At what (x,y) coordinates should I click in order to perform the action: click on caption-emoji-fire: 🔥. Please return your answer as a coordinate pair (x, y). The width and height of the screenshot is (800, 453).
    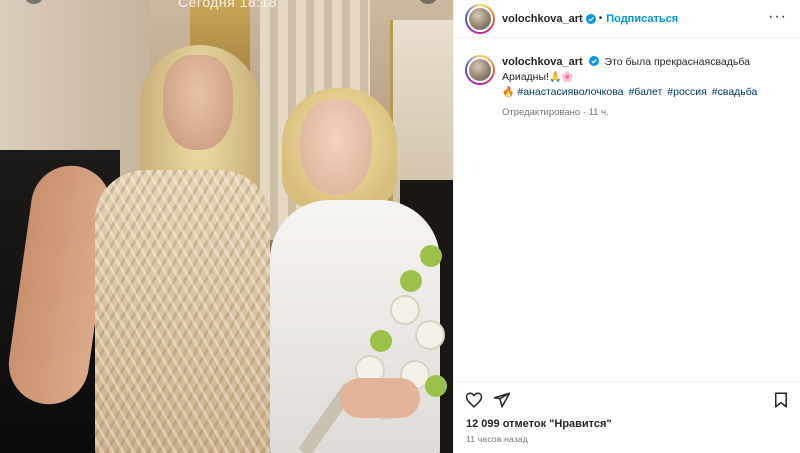
    Looking at the image, I should click on (508, 92).